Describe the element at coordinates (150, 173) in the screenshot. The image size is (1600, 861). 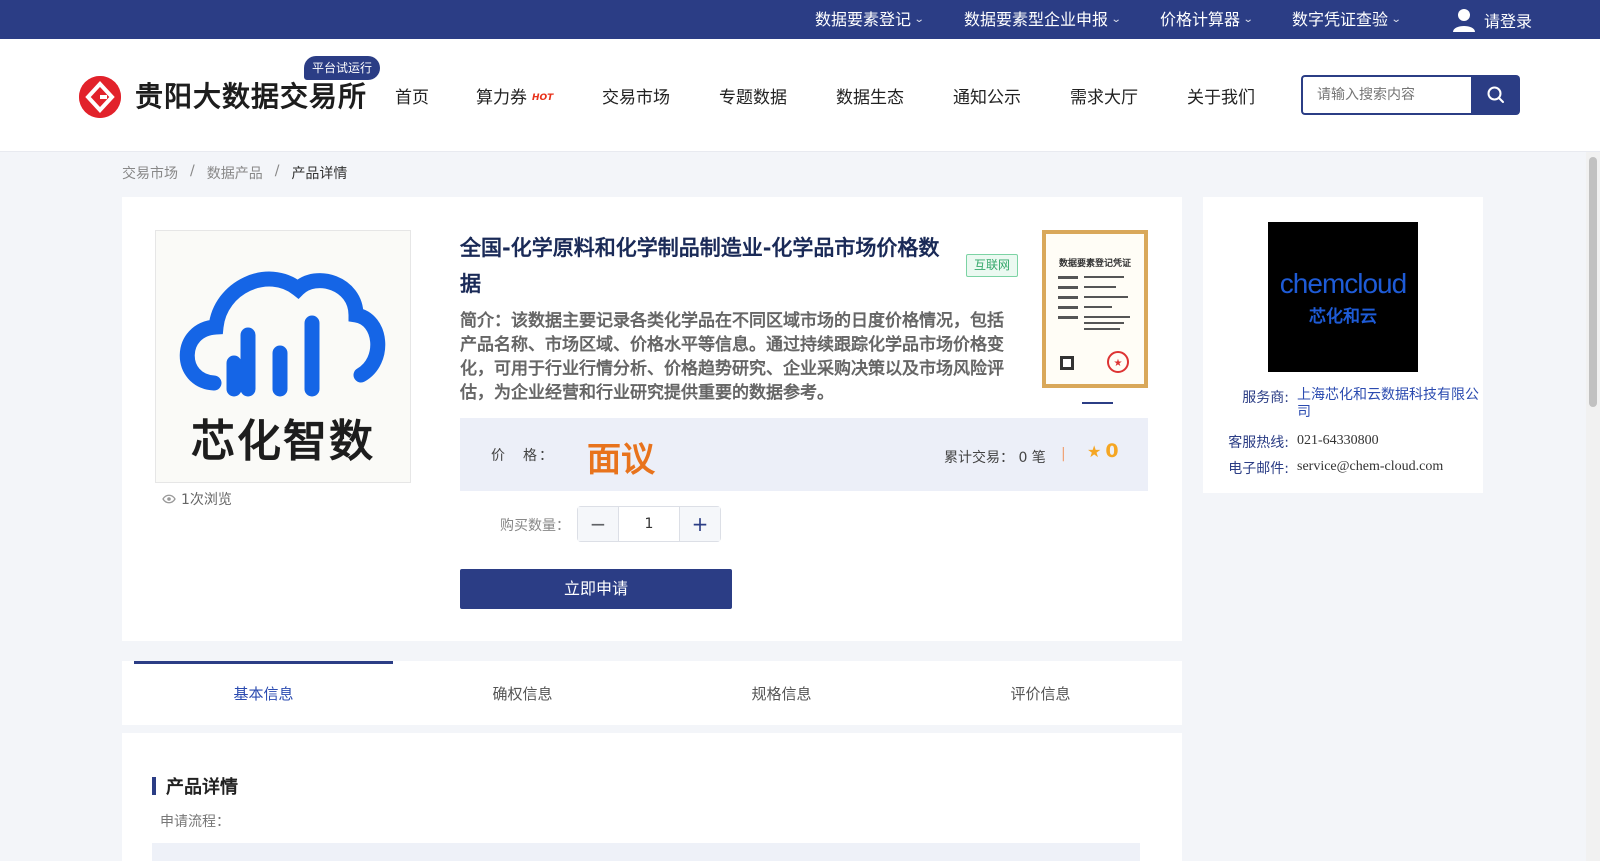
I see `breadcrumb-market: 交易市场` at that location.